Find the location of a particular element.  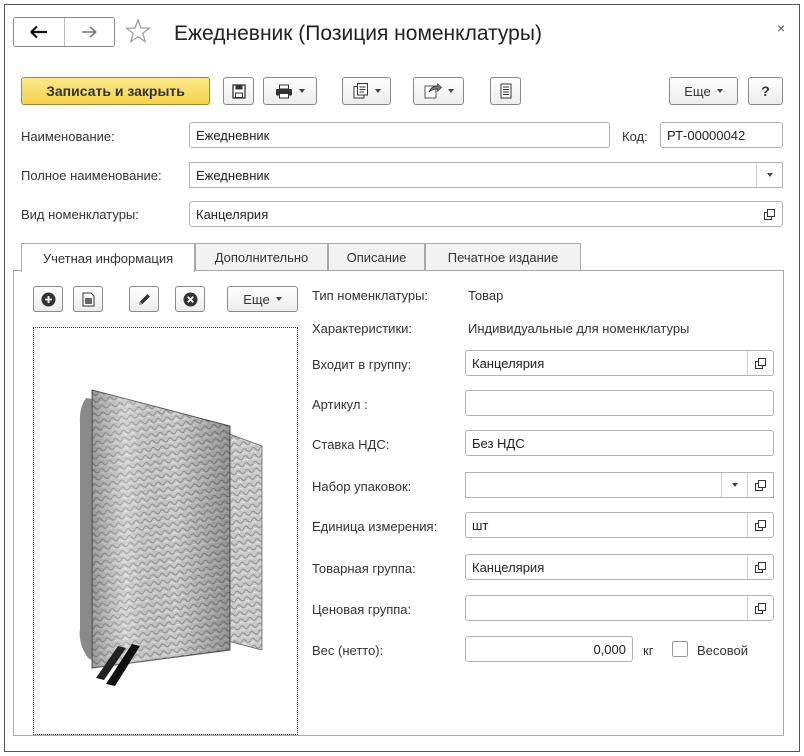

goods-group-value: Канцелярия is located at coordinates (508, 567).